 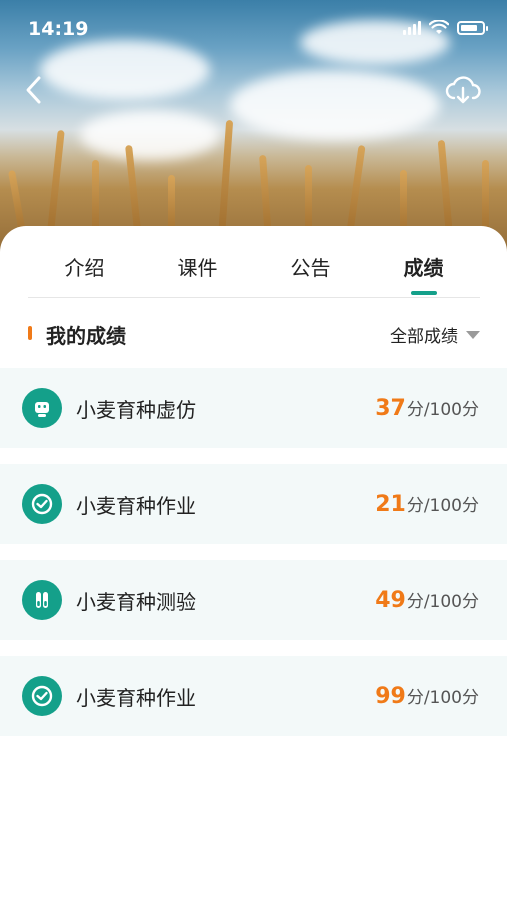 I want to click on score-value: 37 分 /100分, so click(x=427, y=408).